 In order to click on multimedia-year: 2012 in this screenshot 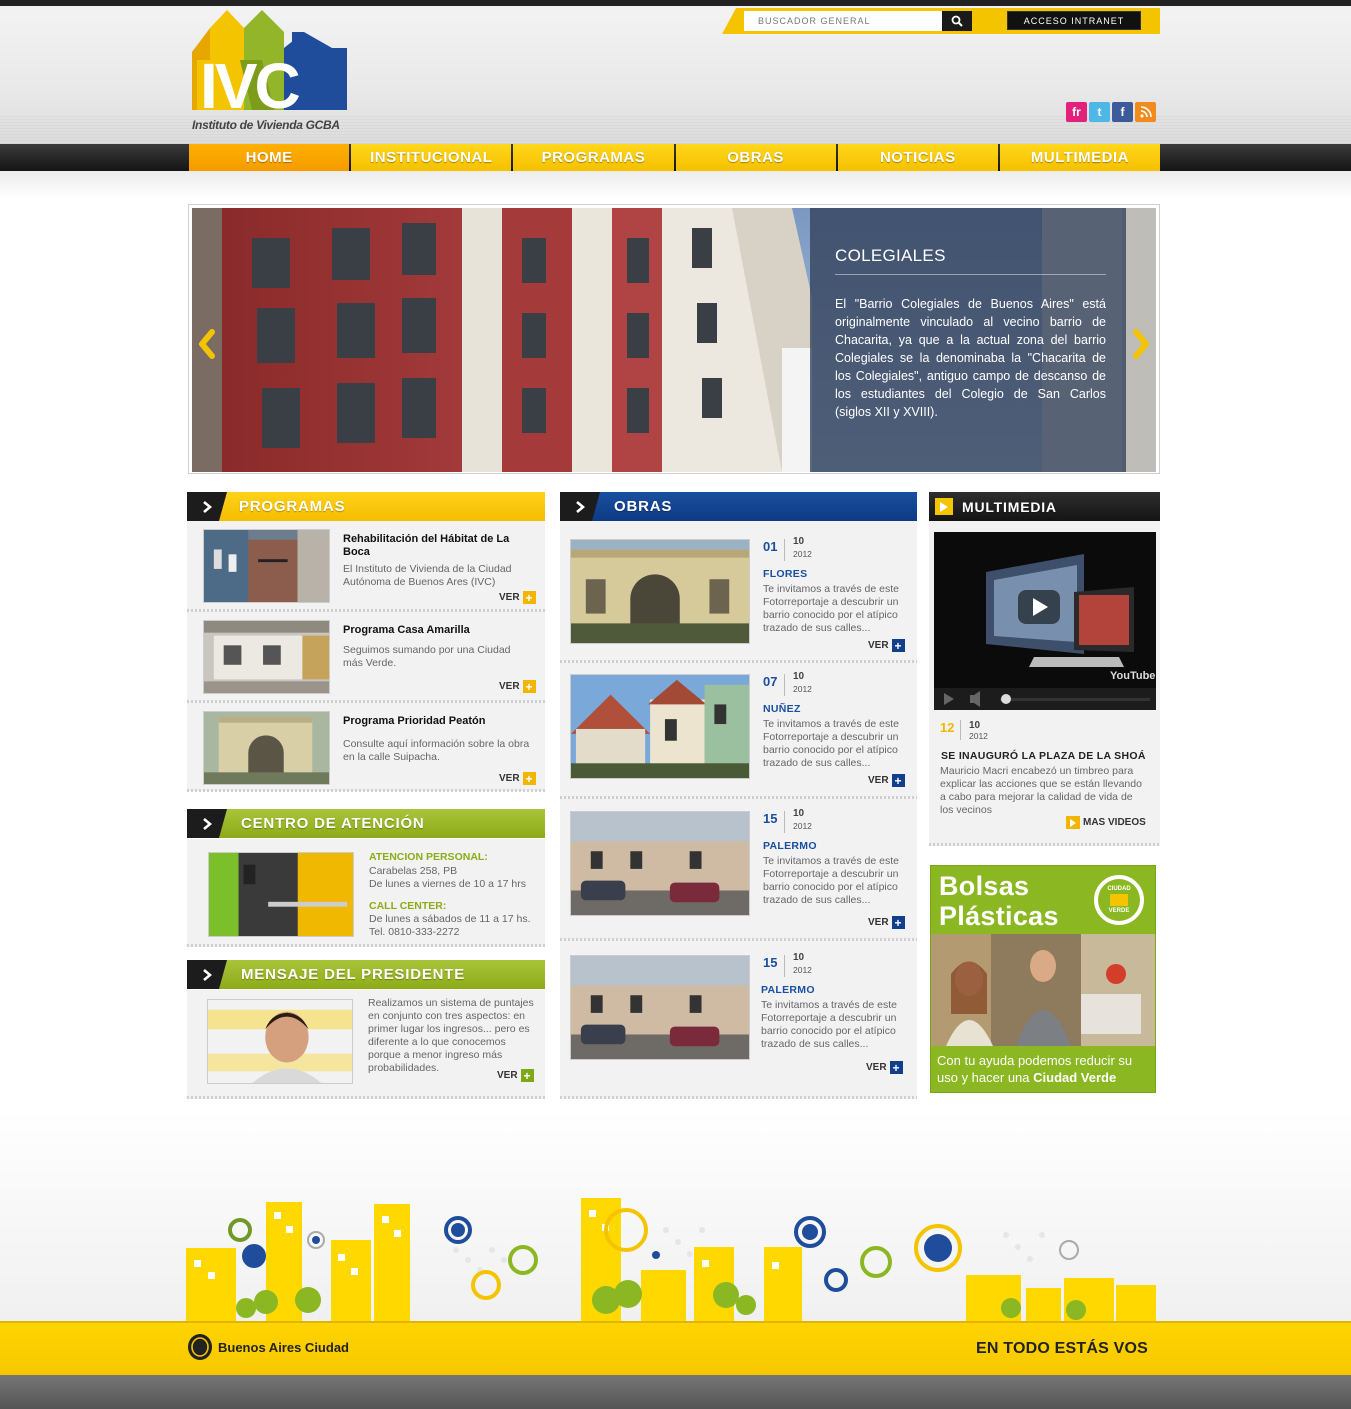, I will do `click(978, 736)`.